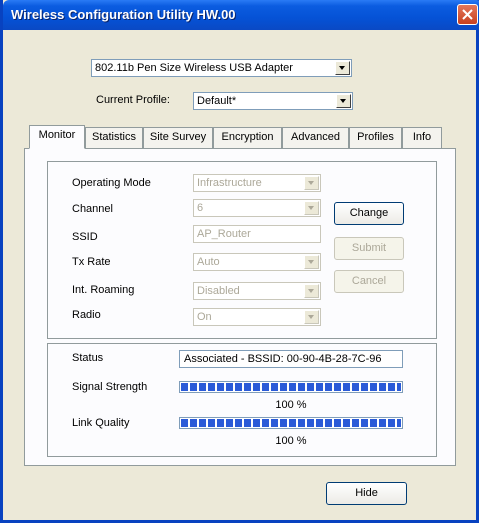 The height and width of the screenshot is (523, 479). I want to click on title-bar: Wireless Configuration Utility HW.00, so click(241, 15).